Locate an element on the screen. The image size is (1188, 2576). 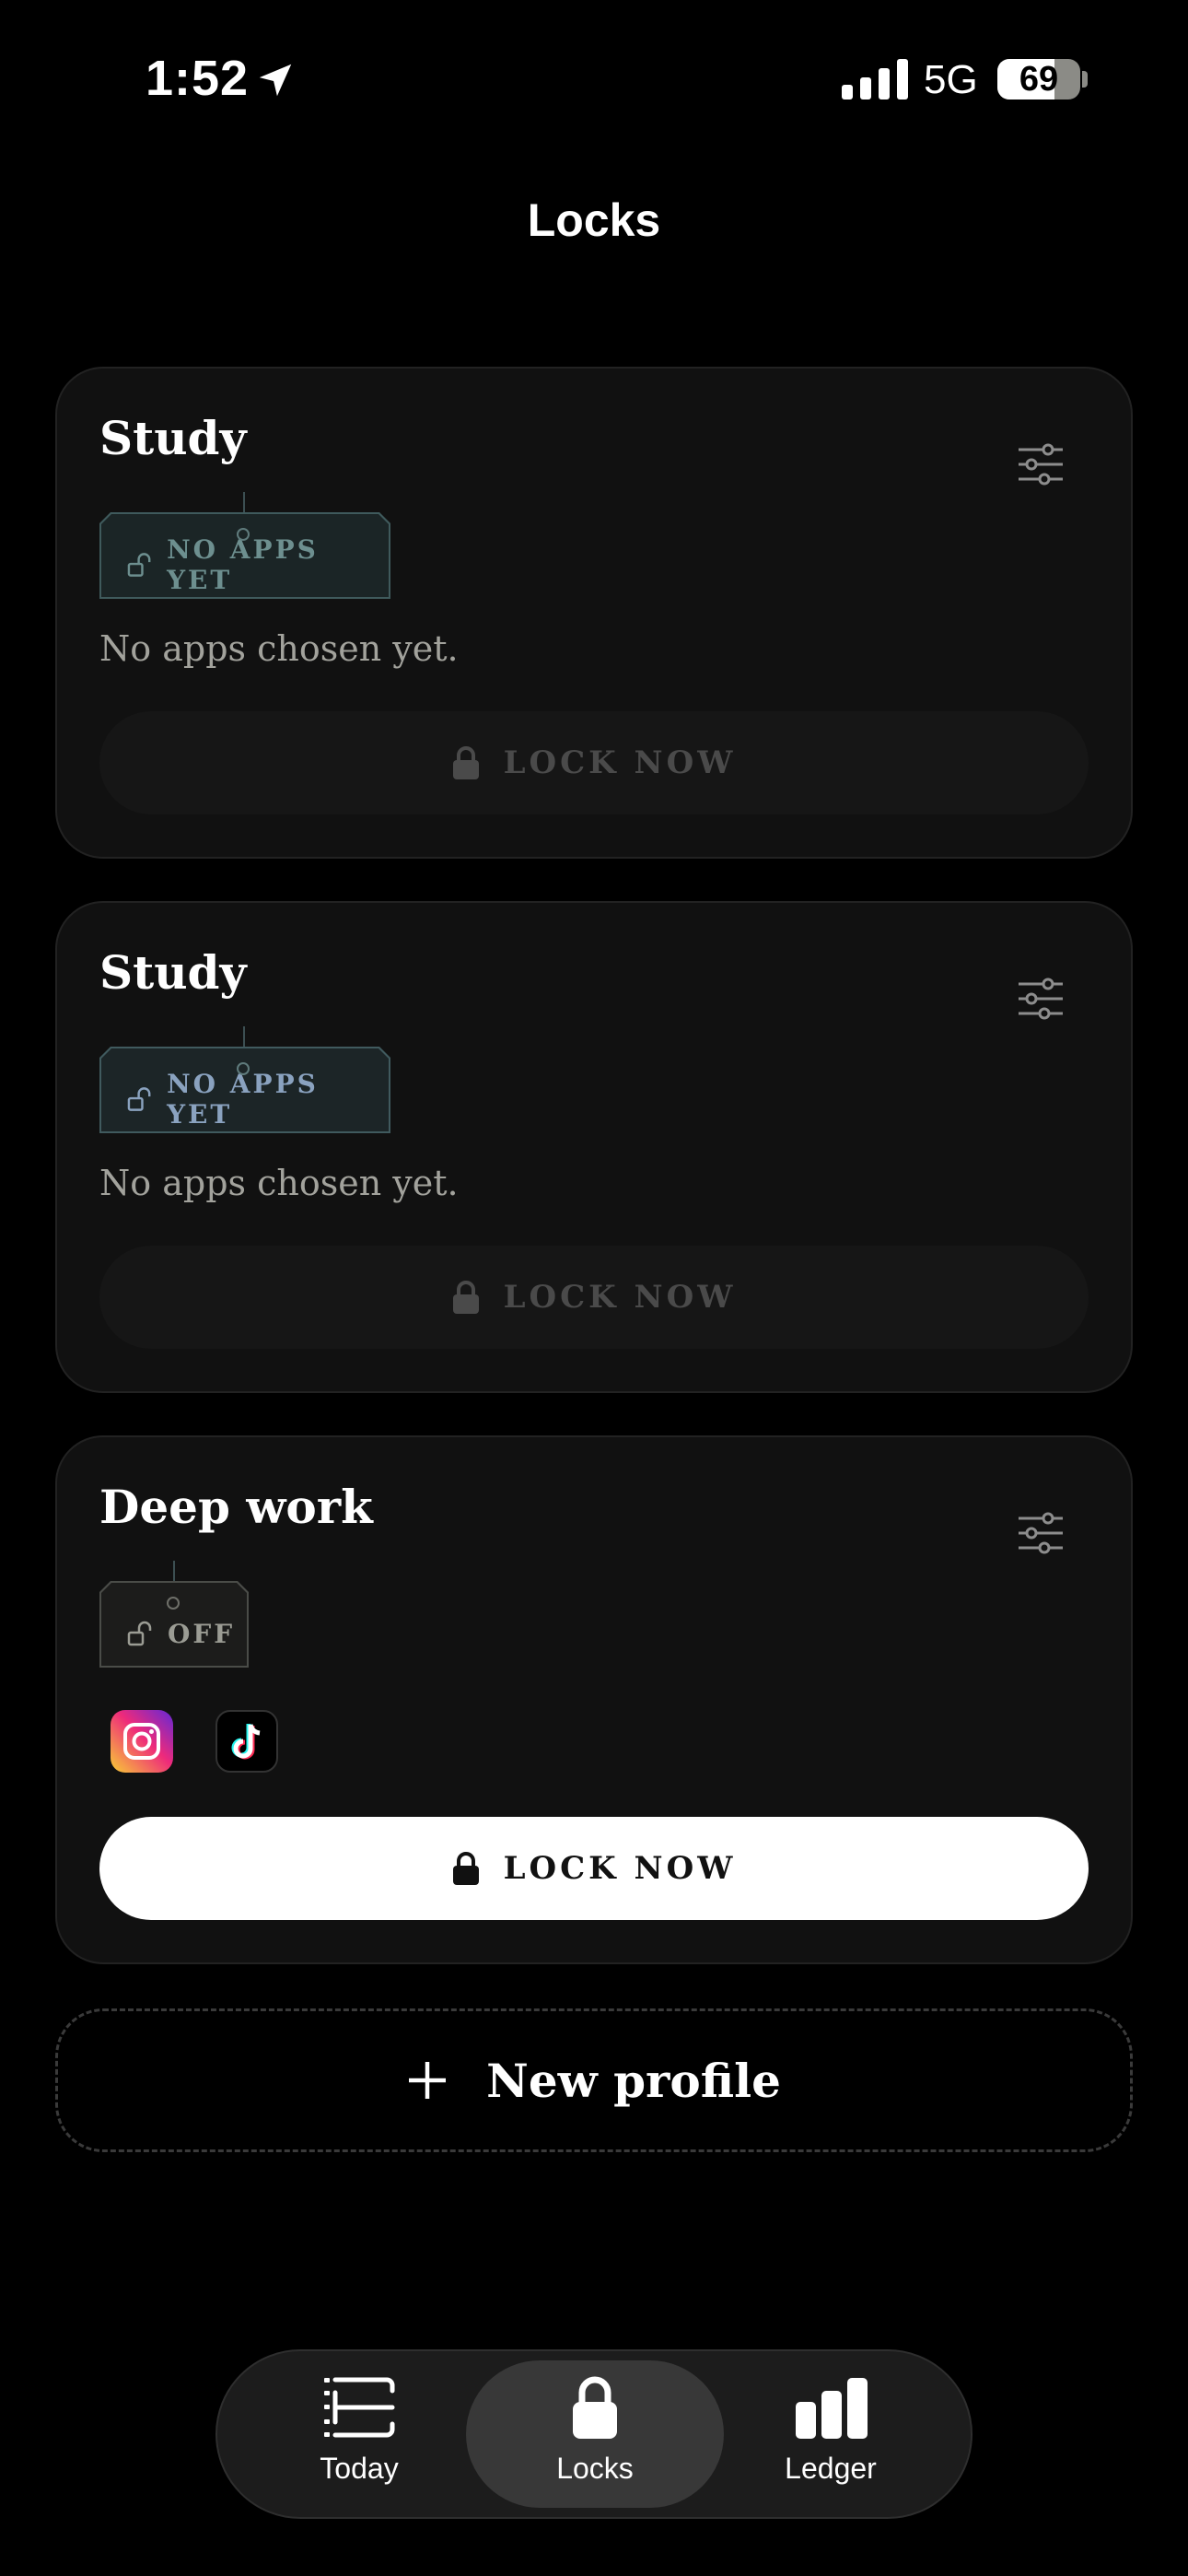
status-bar: 1:52 5G 69 is located at coordinates (594, 83).